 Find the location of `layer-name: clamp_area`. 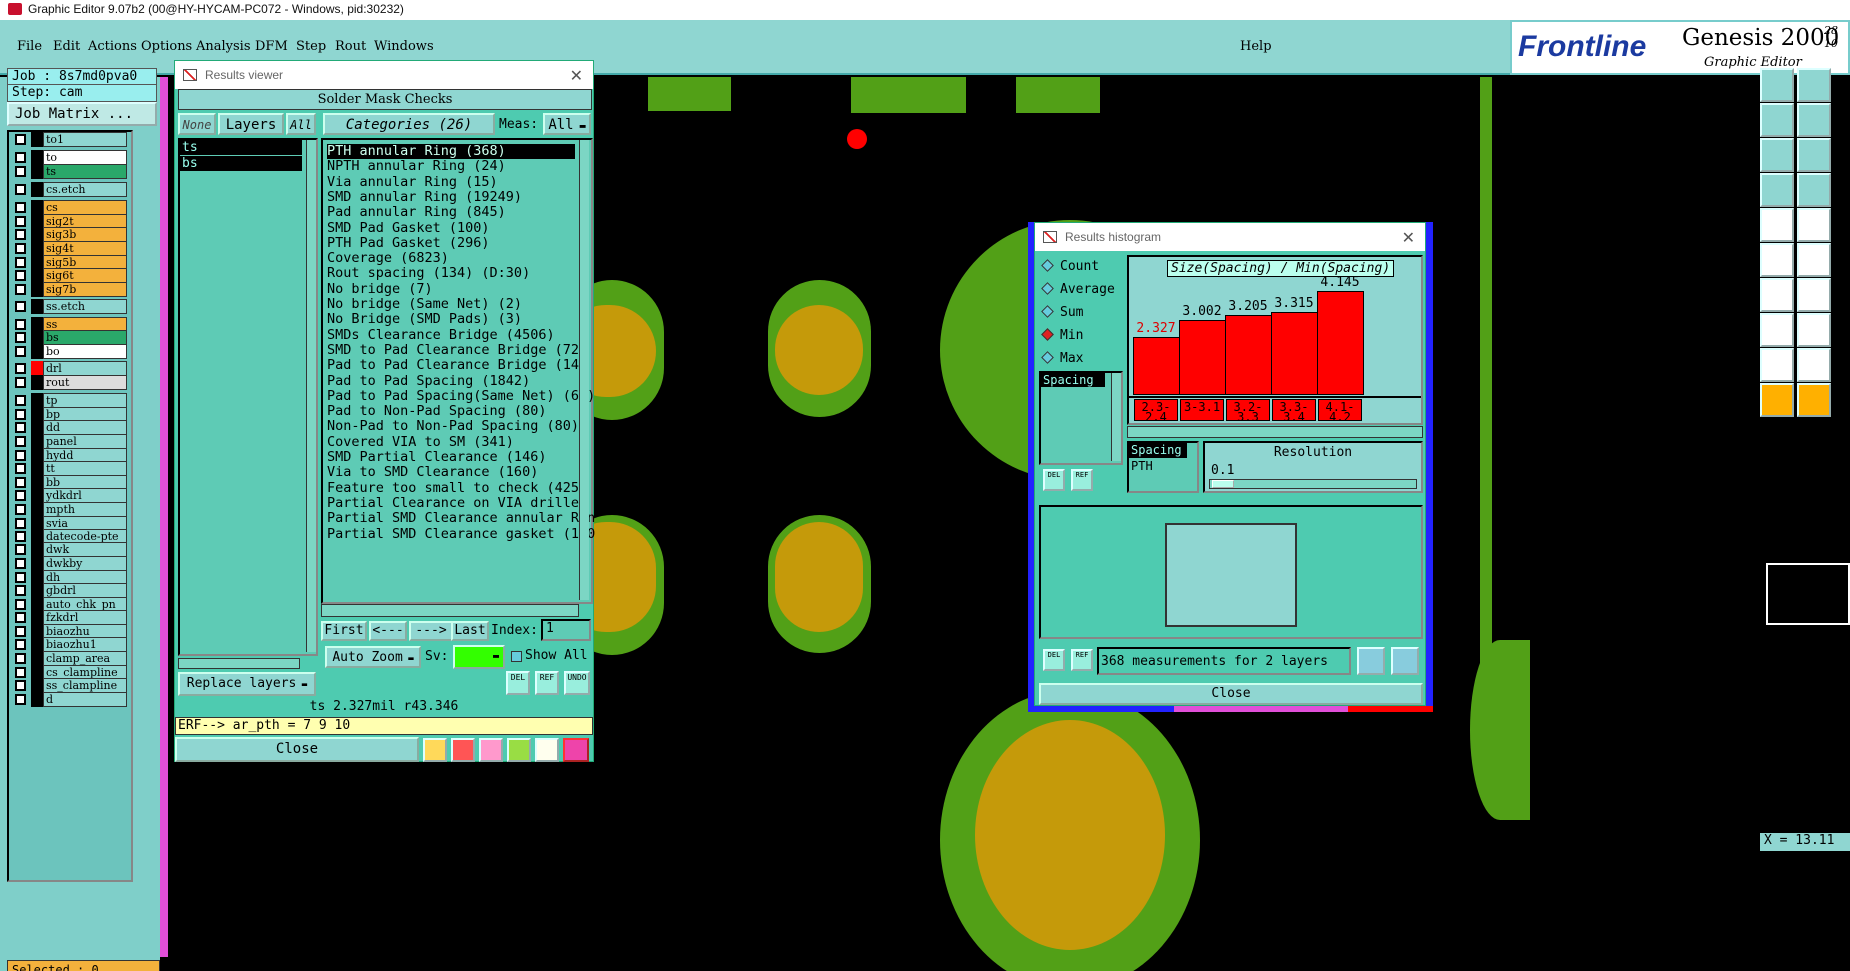

layer-name: clamp_area is located at coordinates (85, 658).